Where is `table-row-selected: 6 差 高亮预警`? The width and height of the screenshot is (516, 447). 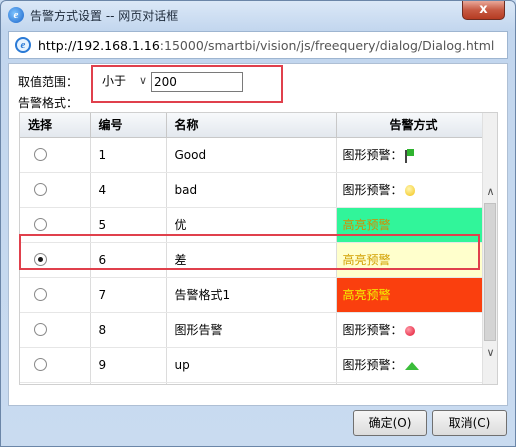
table-row-selected: 6 差 高亮预警 is located at coordinates (252, 260).